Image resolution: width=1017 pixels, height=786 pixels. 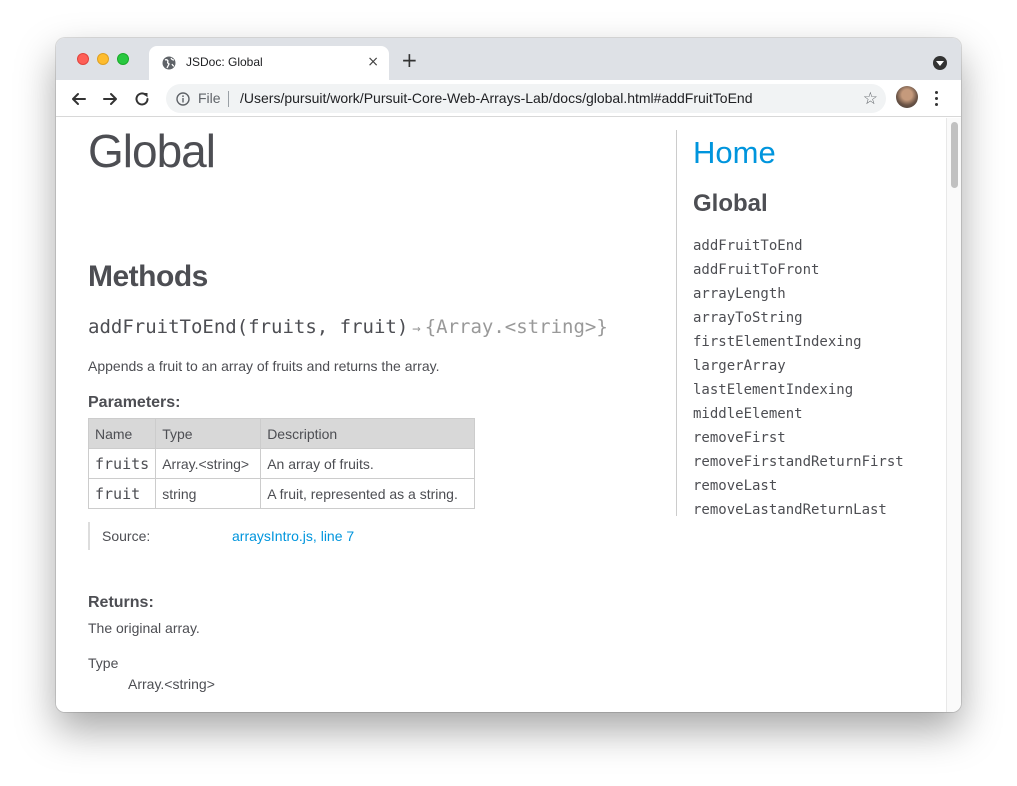 What do you see at coordinates (409, 60) in the screenshot?
I see `new-tab-button: +` at bounding box center [409, 60].